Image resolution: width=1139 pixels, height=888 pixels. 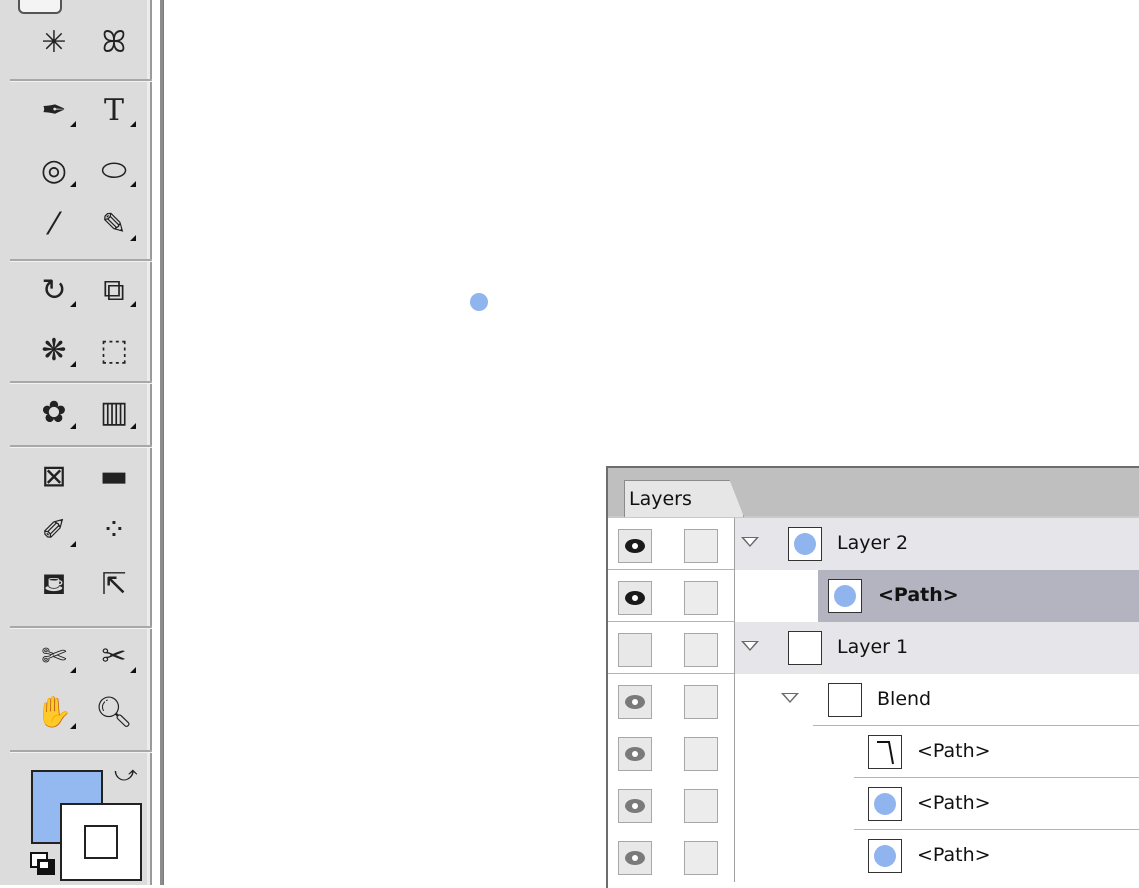 I want to click on slice-tool: ✄, so click(x=54, y=657).